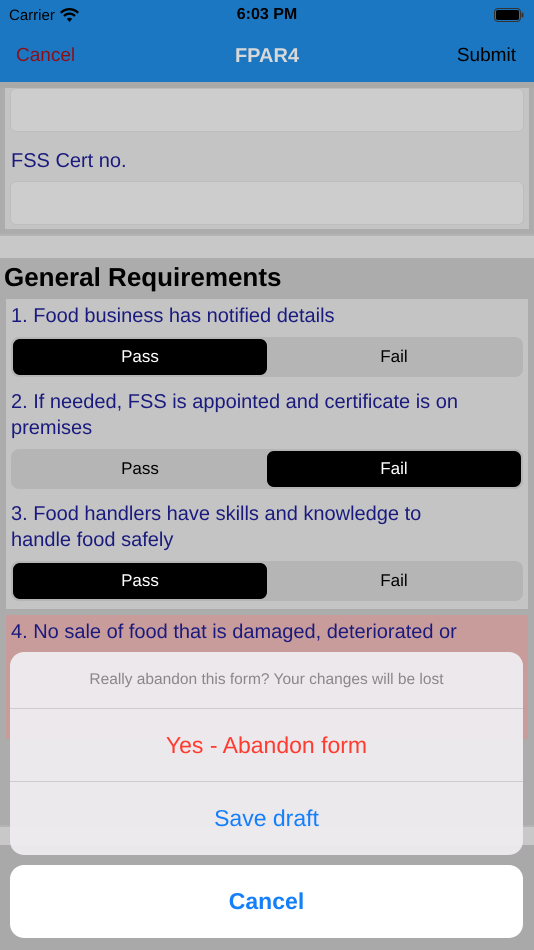 The height and width of the screenshot is (950, 534). I want to click on submit-link: Submit, so click(486, 56).